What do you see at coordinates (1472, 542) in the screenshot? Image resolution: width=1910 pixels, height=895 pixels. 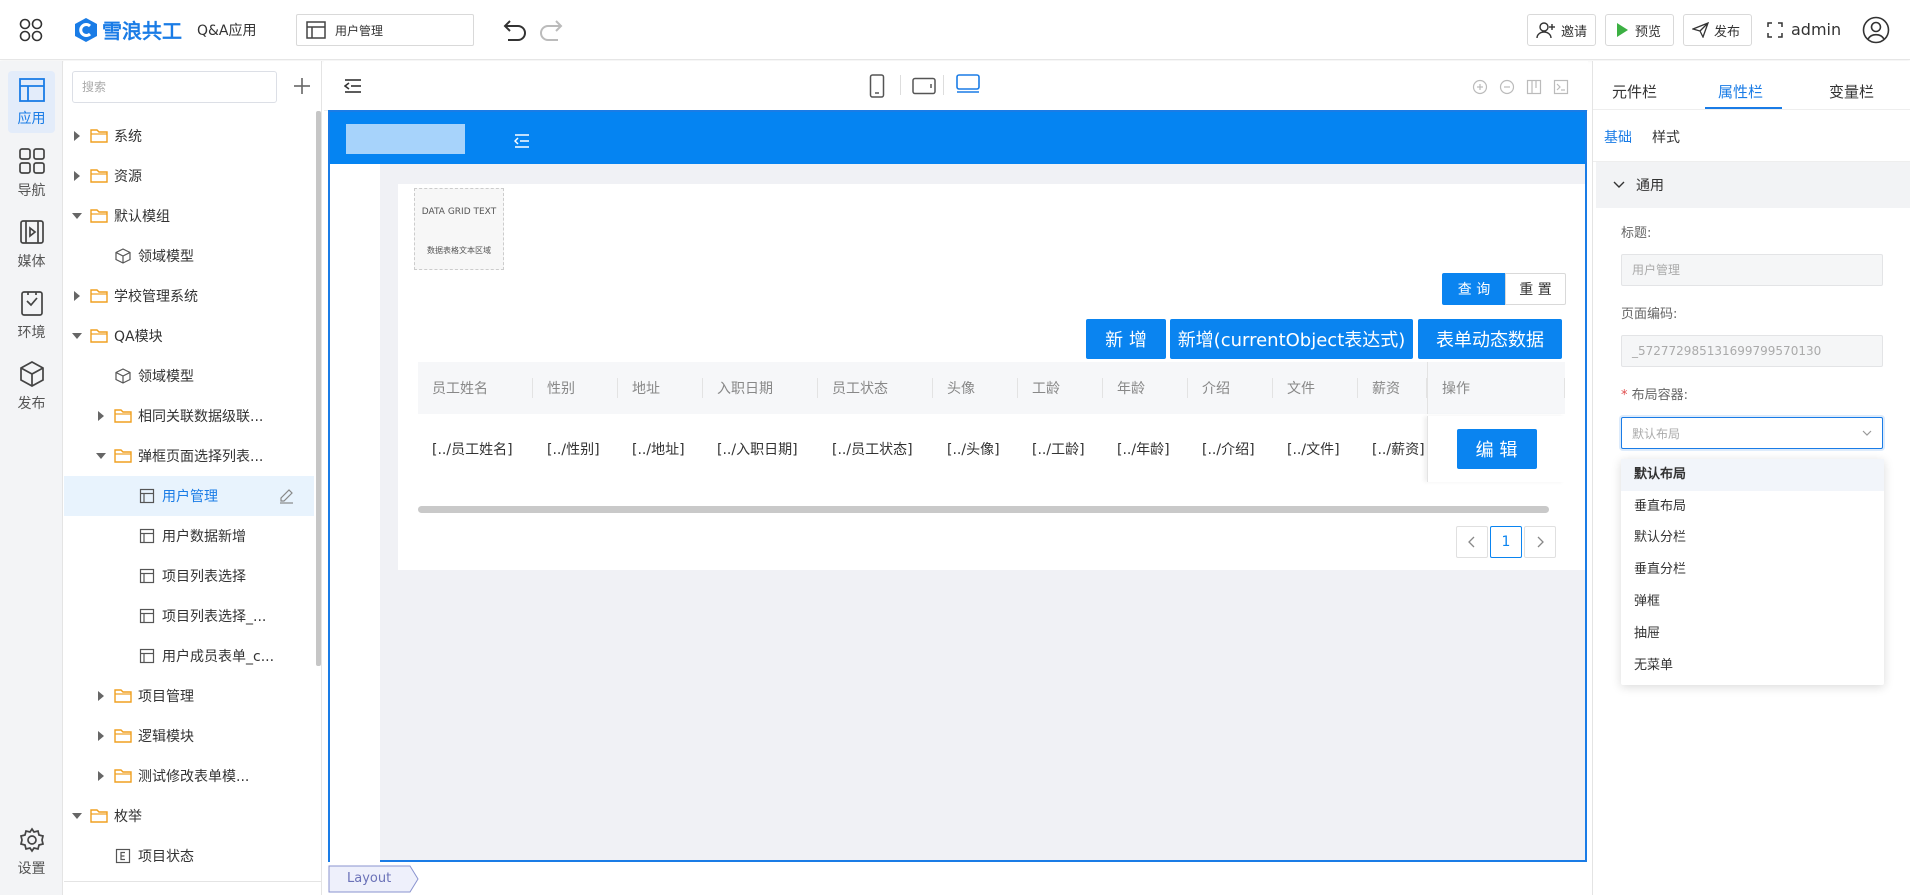 I see `prev-page-button` at bounding box center [1472, 542].